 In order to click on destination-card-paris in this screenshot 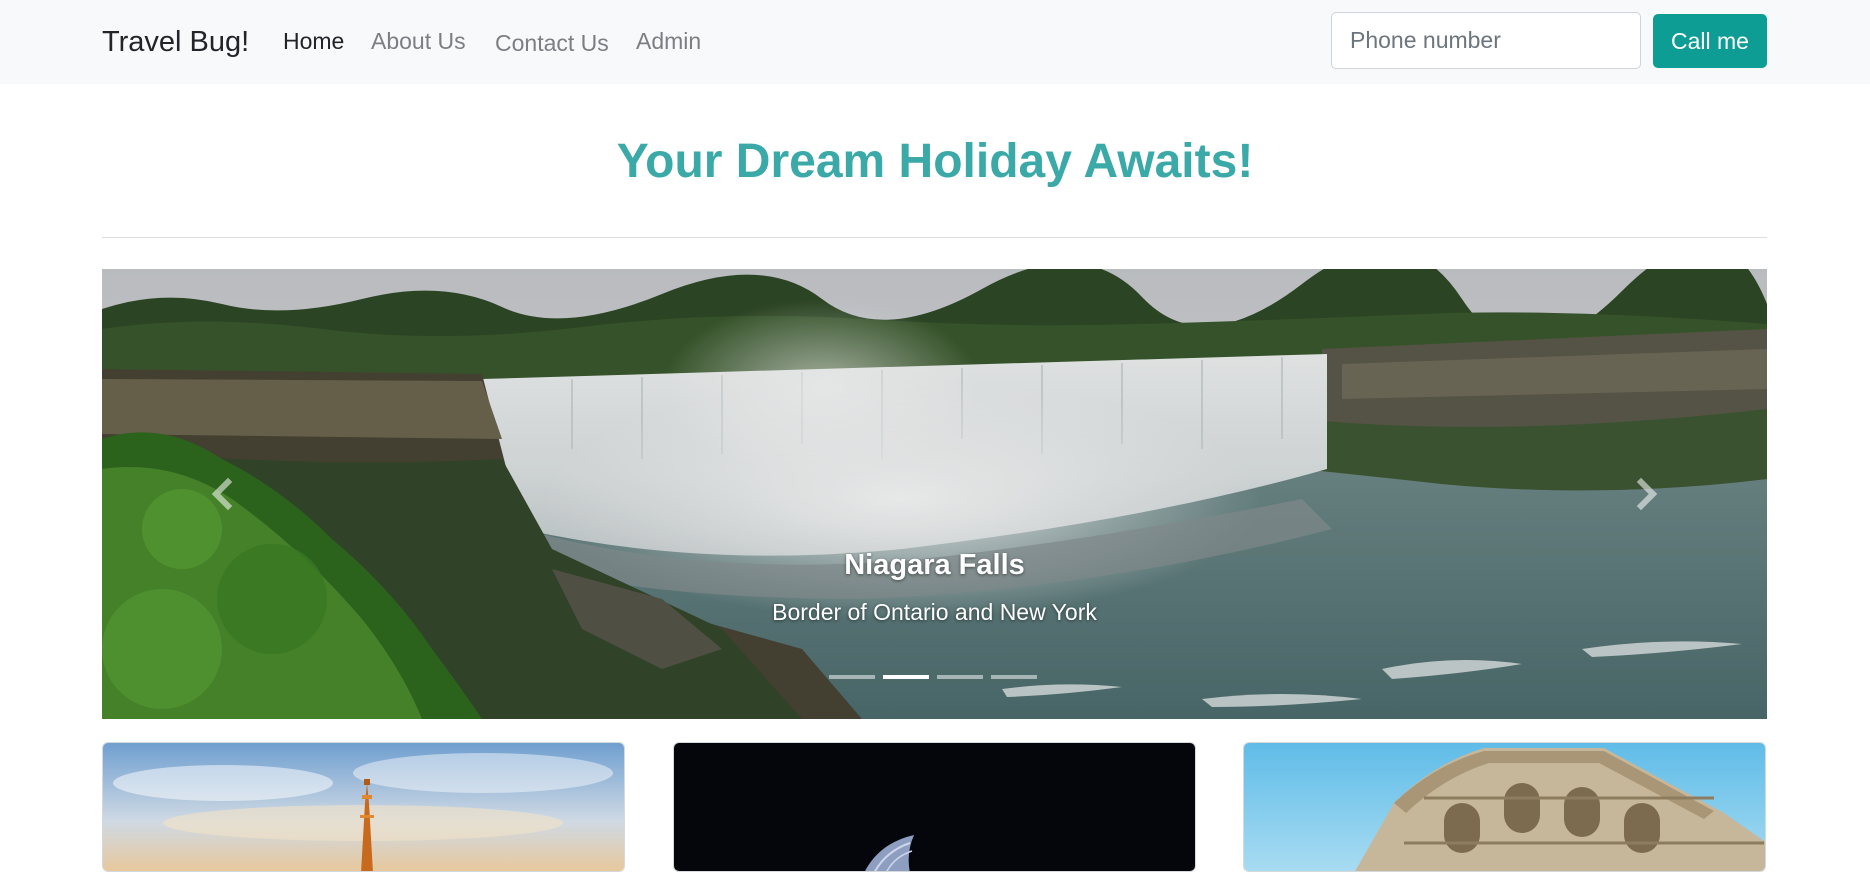, I will do `click(363, 807)`.